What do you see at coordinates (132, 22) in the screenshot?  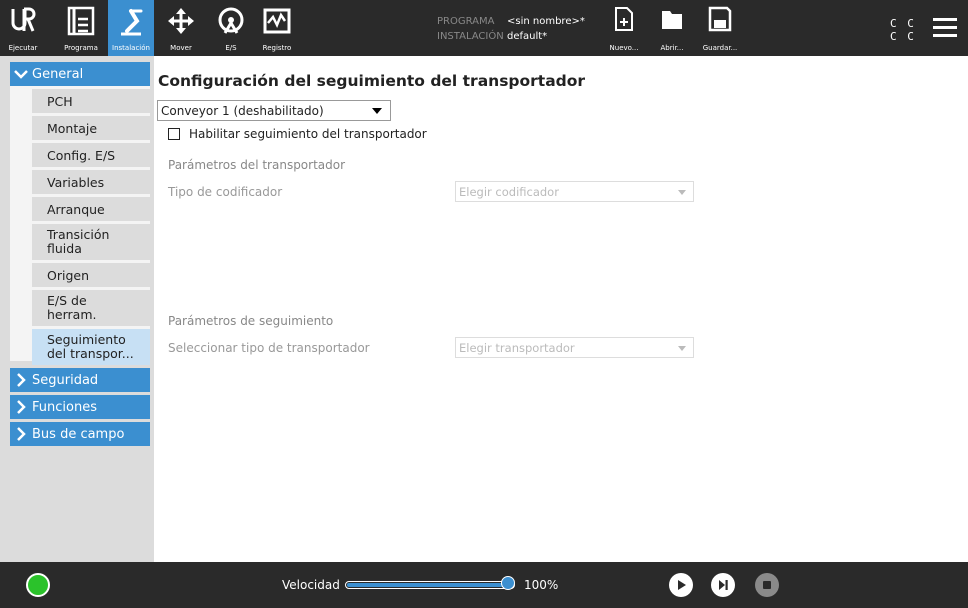 I see `robot-arm-icon` at bounding box center [132, 22].